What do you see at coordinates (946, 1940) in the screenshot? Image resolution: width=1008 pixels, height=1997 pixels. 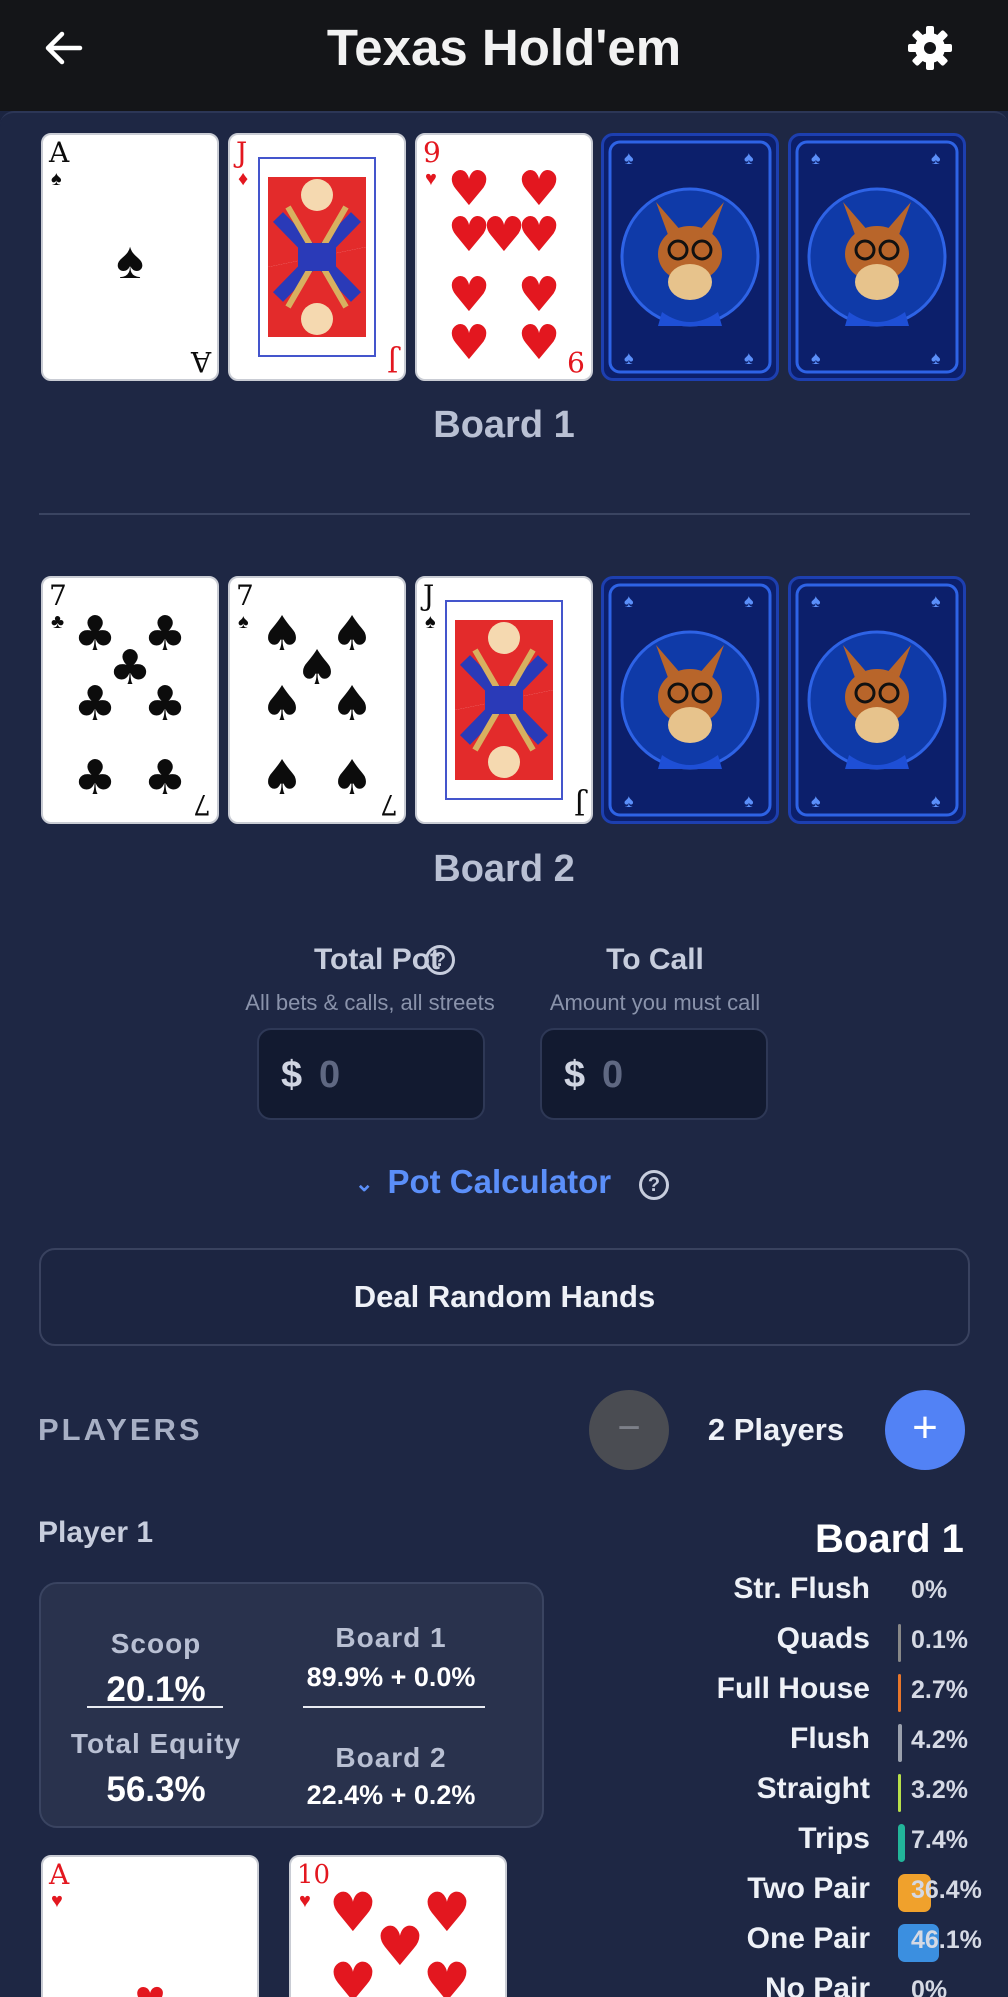 I see `hand-stat-percent: 46.1%` at bounding box center [946, 1940].